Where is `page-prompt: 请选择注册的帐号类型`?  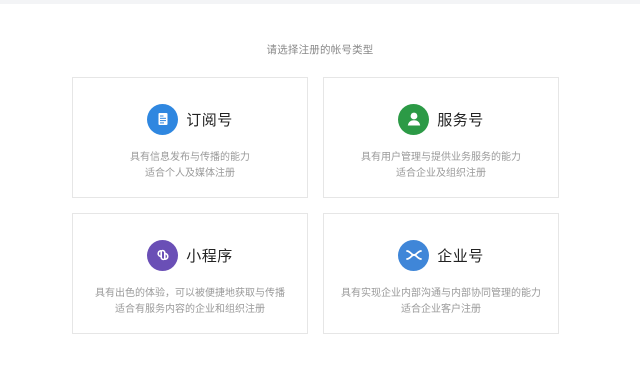 page-prompt: 请选择注册的帐号类型 is located at coordinates (320, 50).